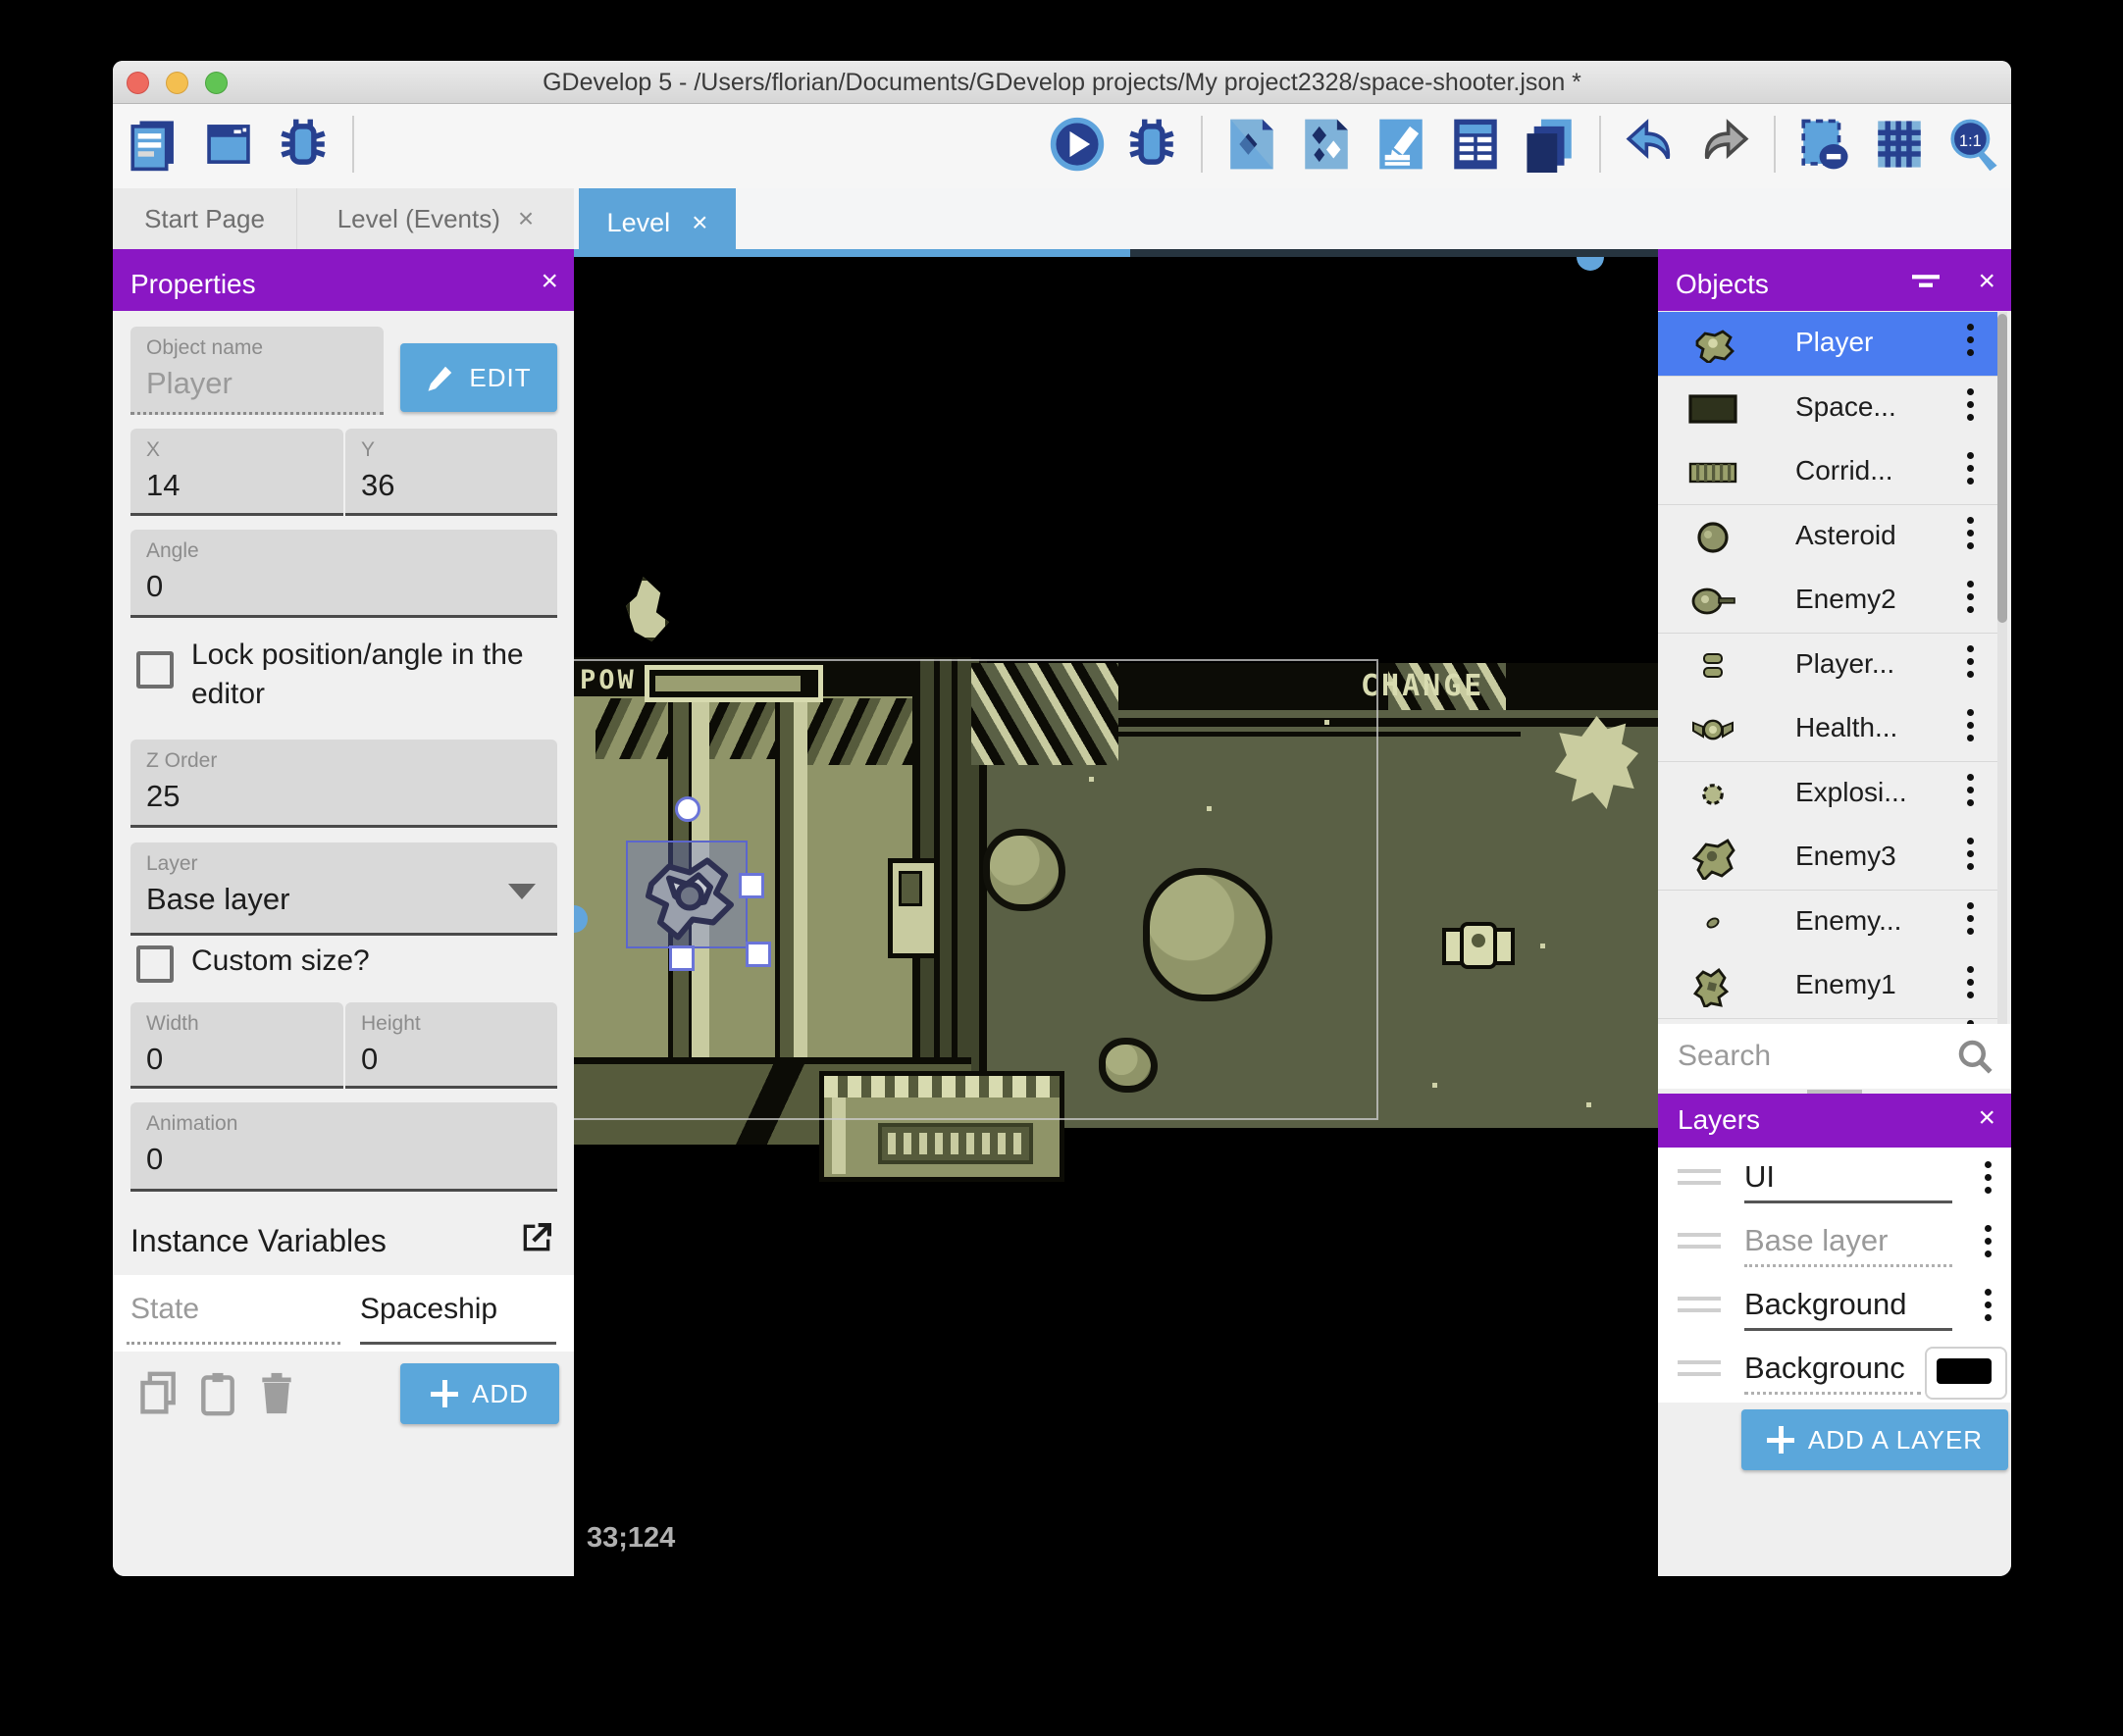 The height and width of the screenshot is (1736, 2123). Describe the element at coordinates (1151, 145) in the screenshot. I see `debug-preview-icon` at that location.